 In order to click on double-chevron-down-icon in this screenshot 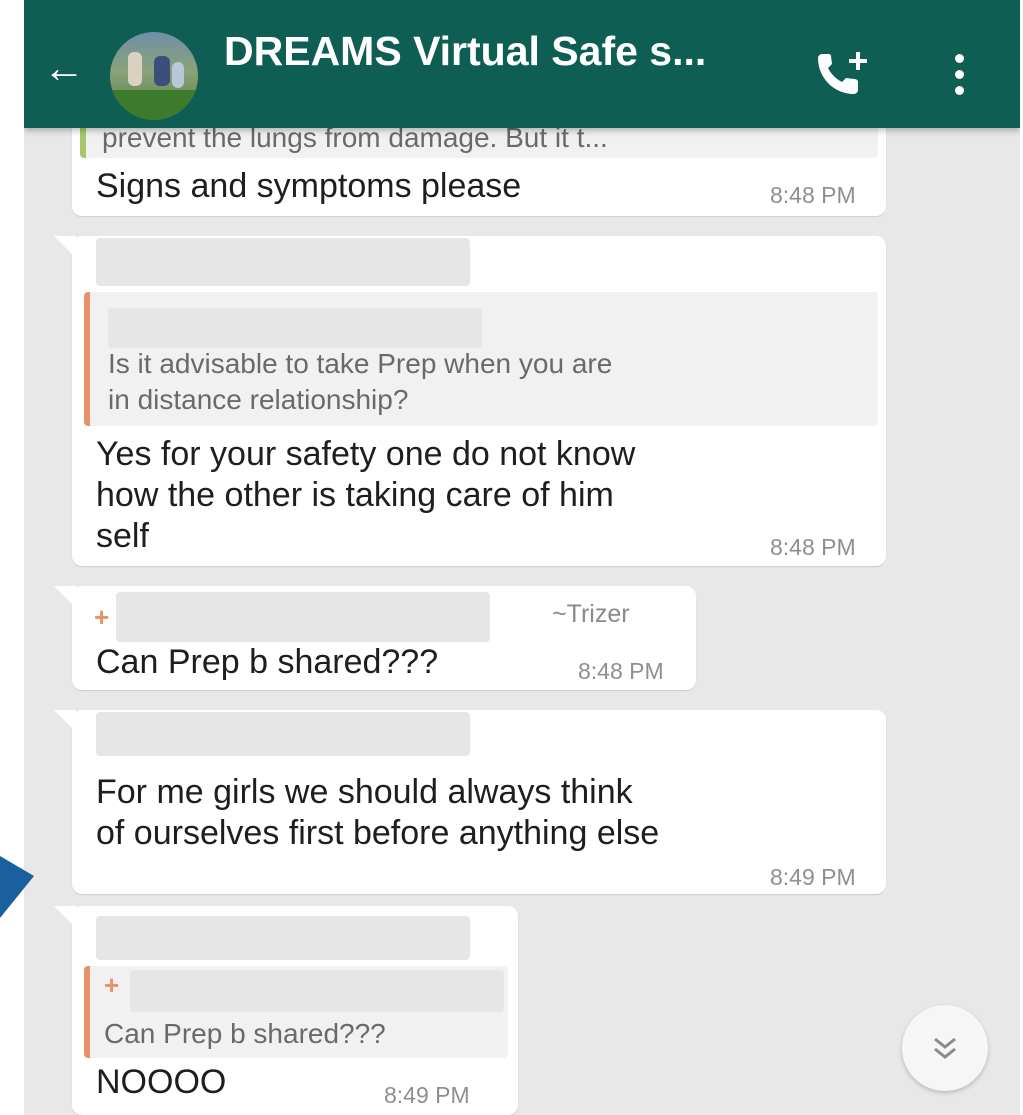, I will do `click(945, 1048)`.